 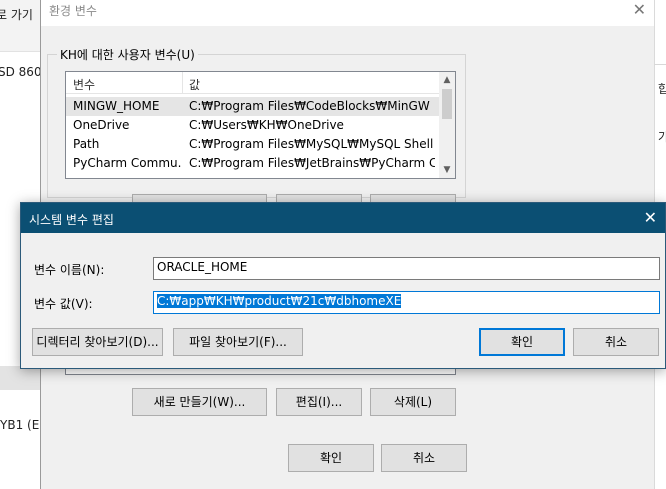 I want to click on env-dialog-title: 환경 변수, so click(x=73, y=11).